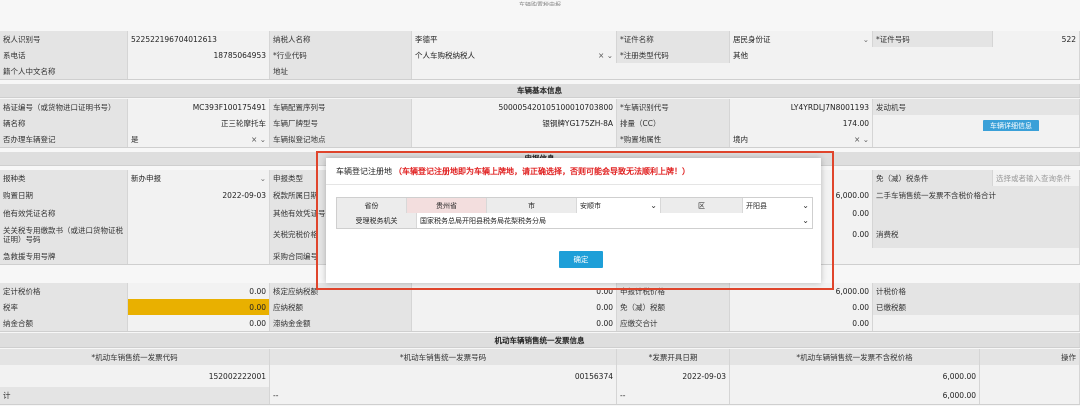 This screenshot has height=406, width=1080. What do you see at coordinates (514, 123) in the screenshot?
I see `model-value: 银钢牌YG175ZH-8A` at bounding box center [514, 123].